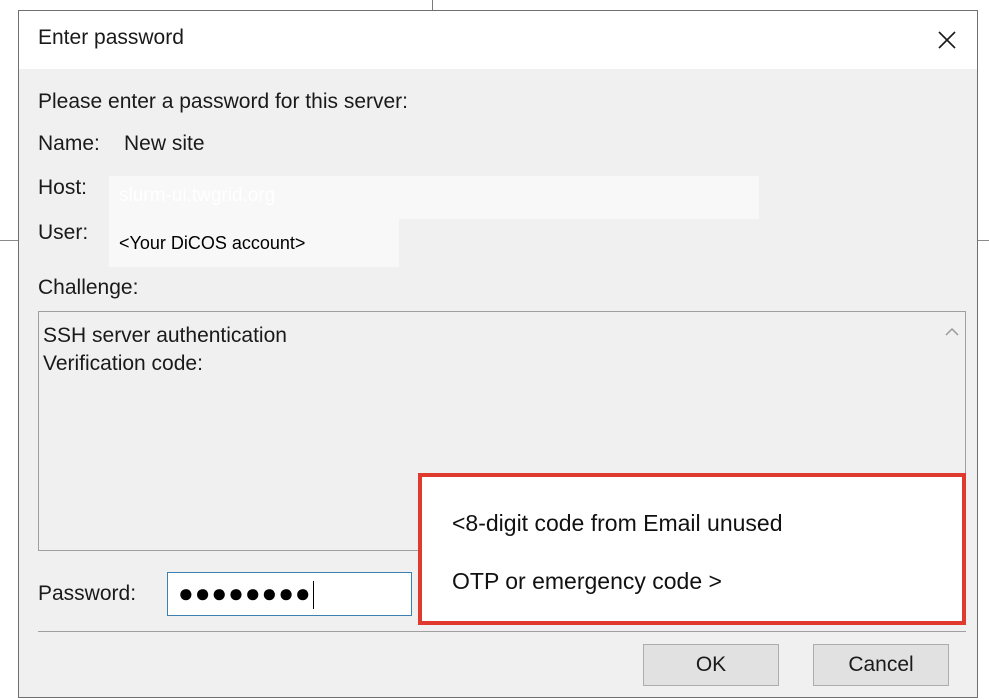 The width and height of the screenshot is (989, 700). What do you see at coordinates (69, 143) in the screenshot?
I see `name-label: Name:` at bounding box center [69, 143].